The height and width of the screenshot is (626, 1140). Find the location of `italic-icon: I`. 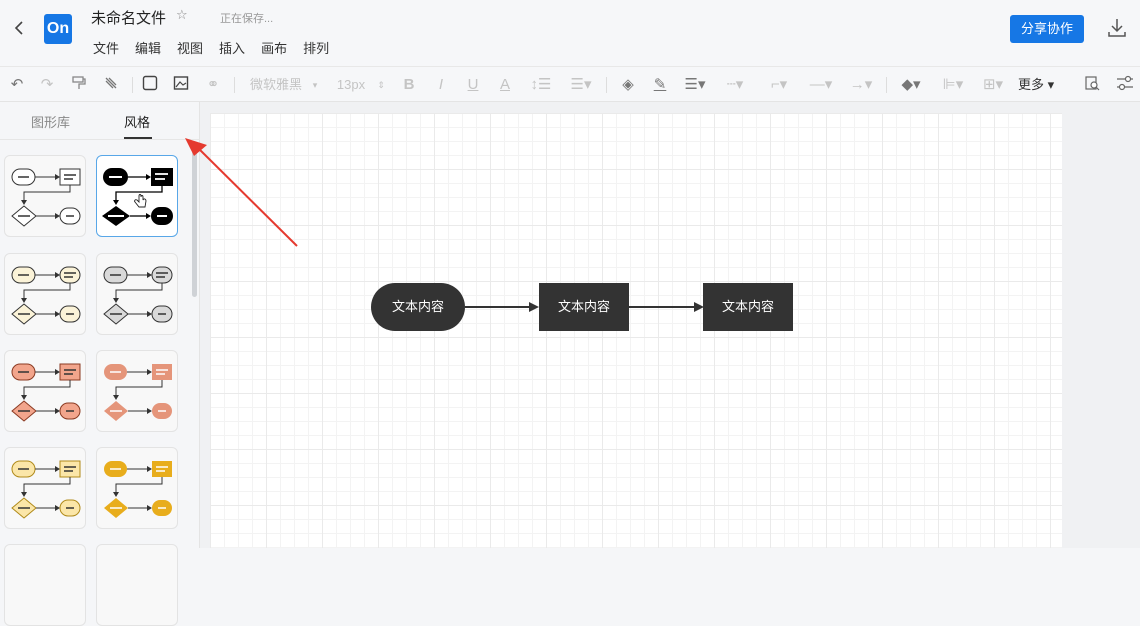

italic-icon: I is located at coordinates (441, 85).